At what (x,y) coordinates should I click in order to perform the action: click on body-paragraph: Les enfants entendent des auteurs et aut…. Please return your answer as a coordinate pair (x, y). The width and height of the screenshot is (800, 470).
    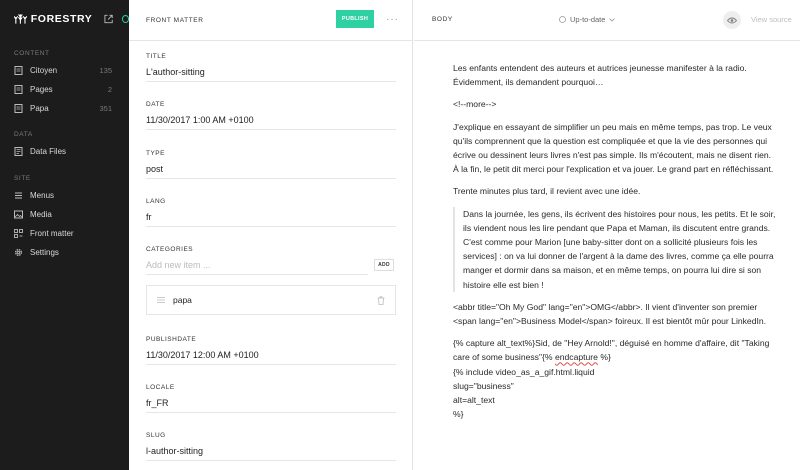
    Looking at the image, I should click on (600, 75).